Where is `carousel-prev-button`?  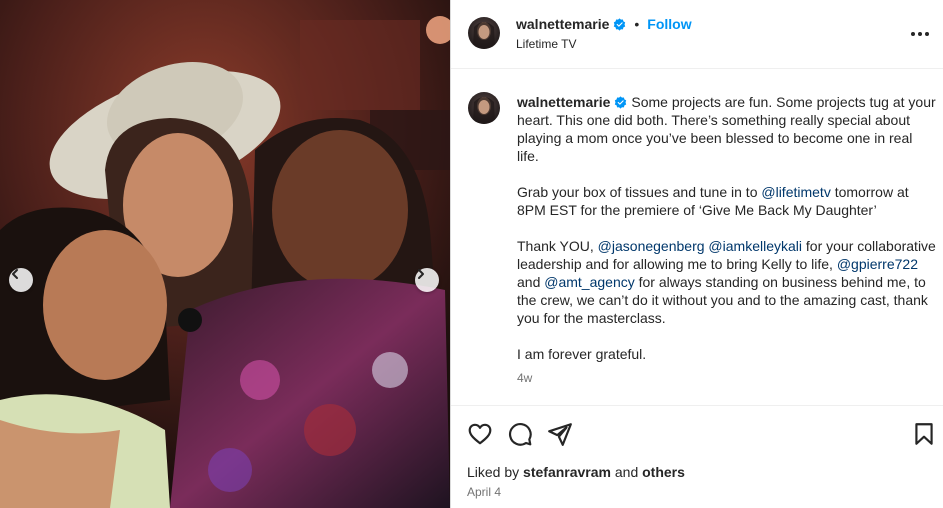 carousel-prev-button is located at coordinates (21, 280).